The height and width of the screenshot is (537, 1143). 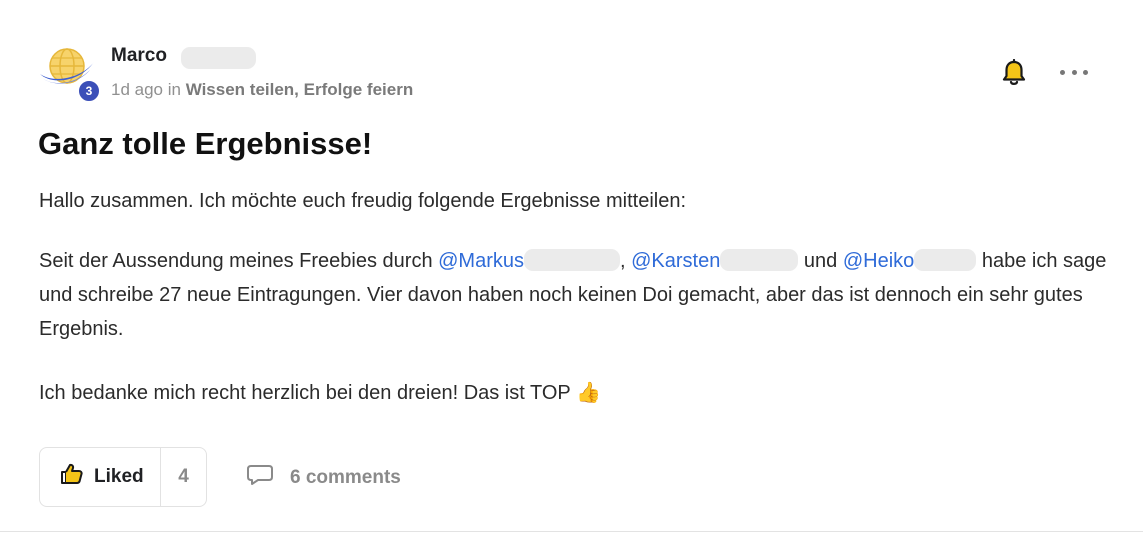 I want to click on post-time: 1d ago in, so click(x=148, y=89).